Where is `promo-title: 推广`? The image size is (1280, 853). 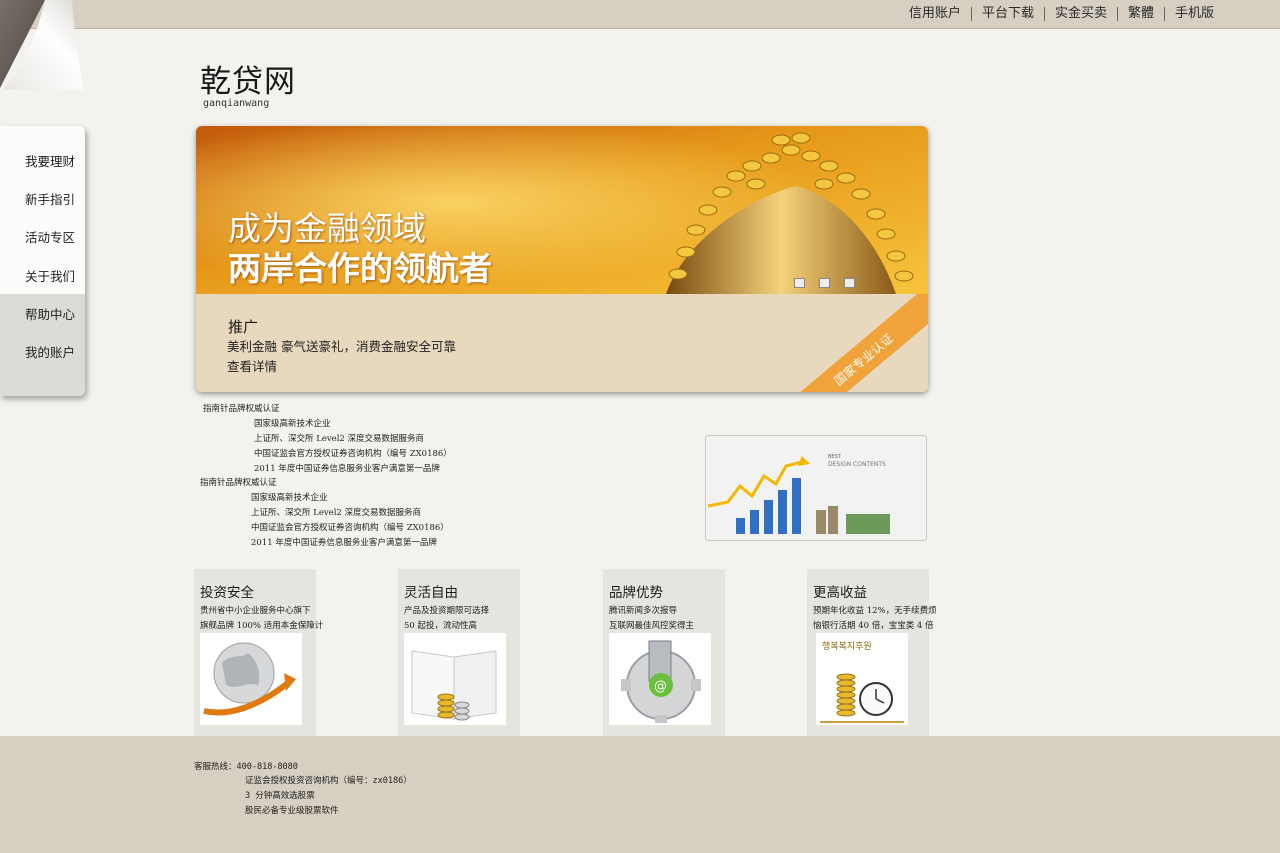 promo-title: 推广 is located at coordinates (243, 327).